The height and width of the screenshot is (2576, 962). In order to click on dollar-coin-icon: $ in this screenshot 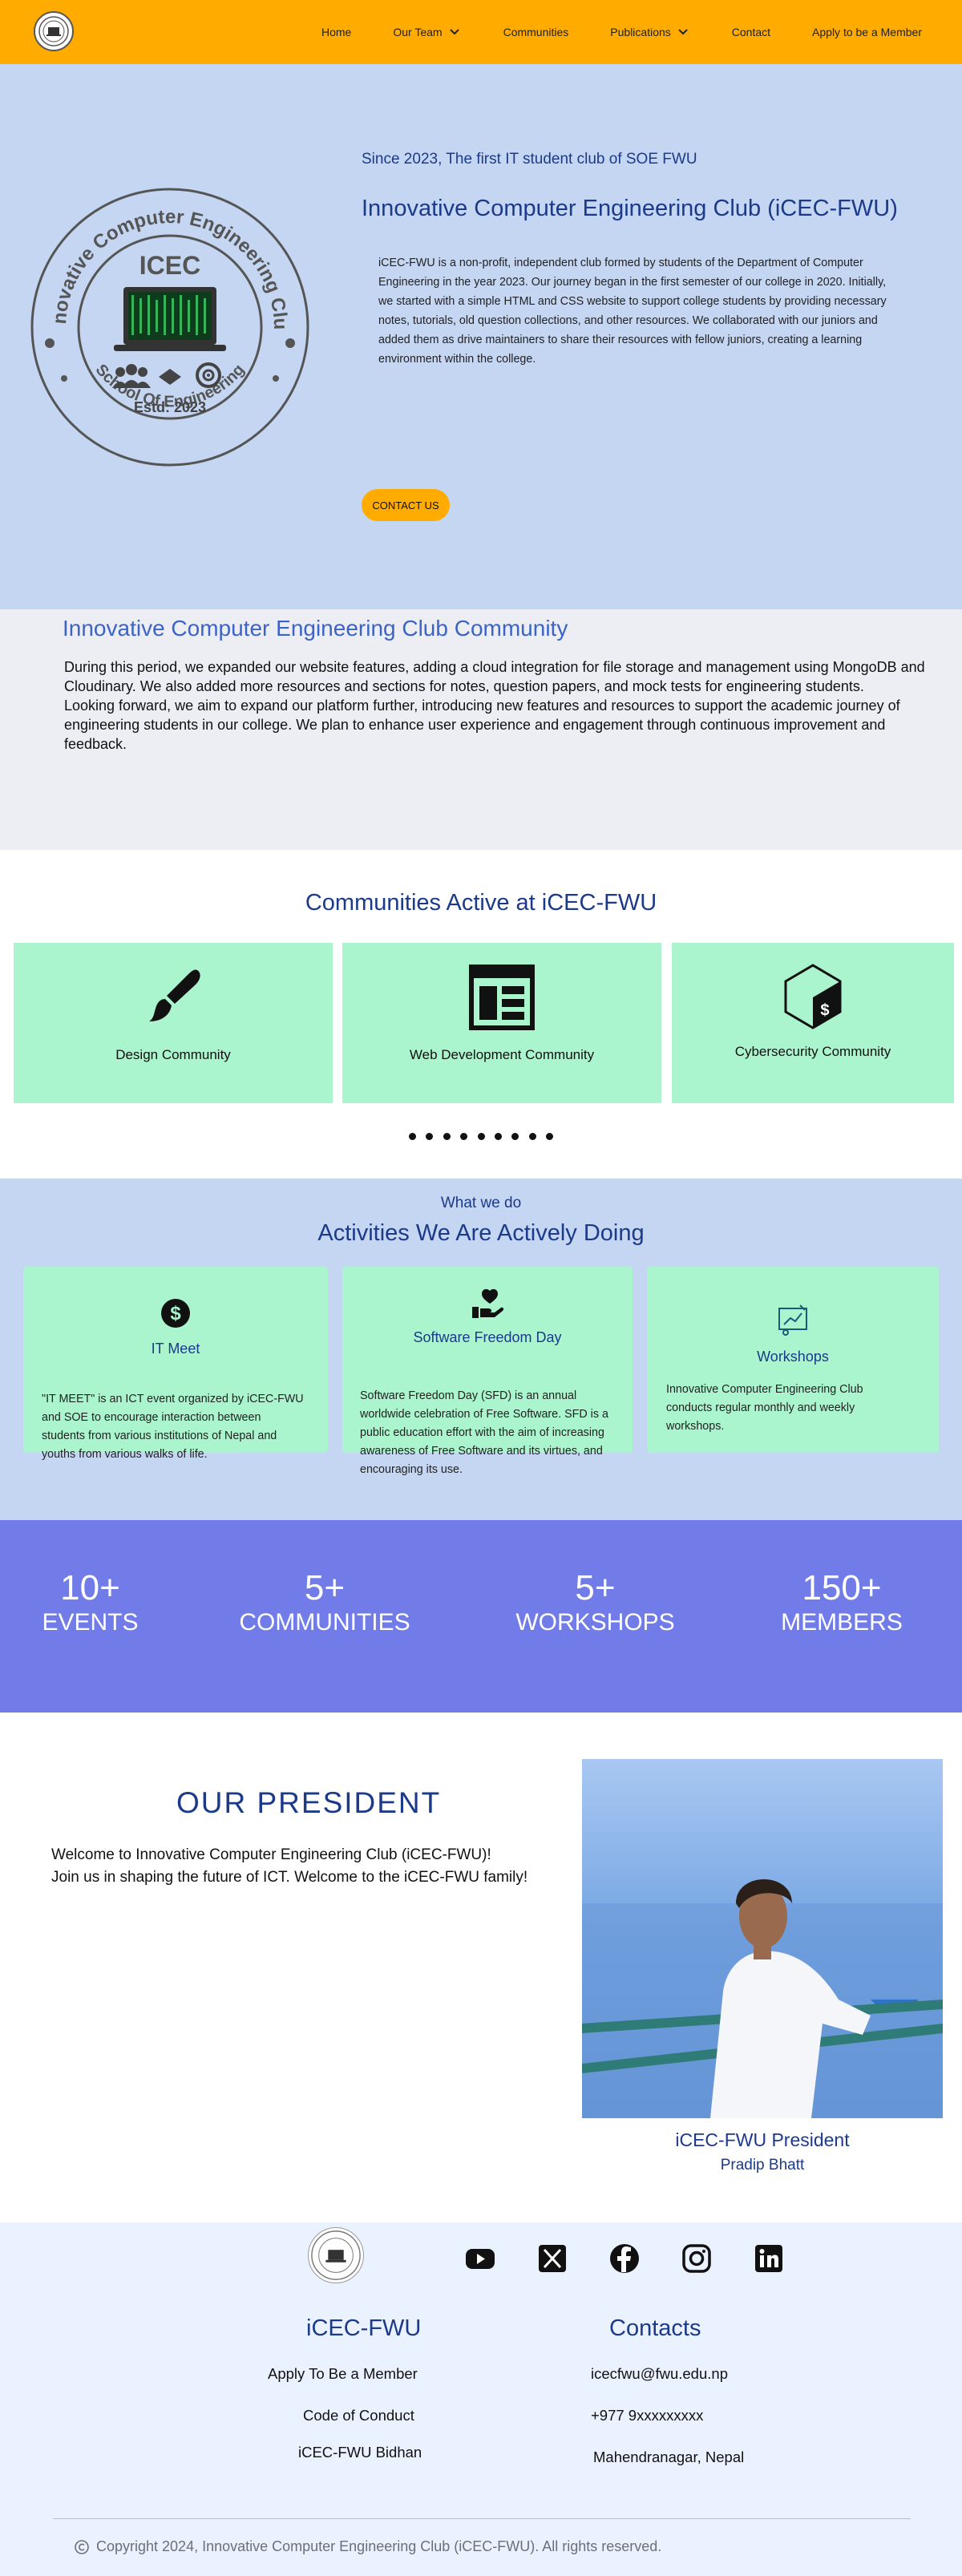, I will do `click(175, 1313)`.